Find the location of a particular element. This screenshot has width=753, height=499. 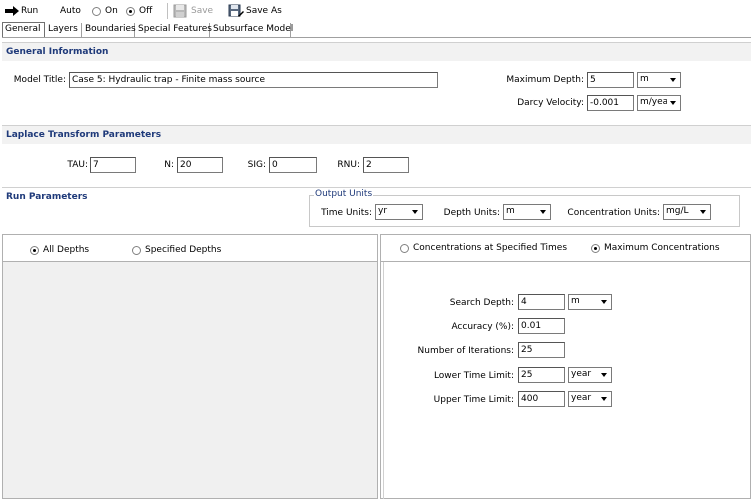

on-label: On is located at coordinates (111, 11).